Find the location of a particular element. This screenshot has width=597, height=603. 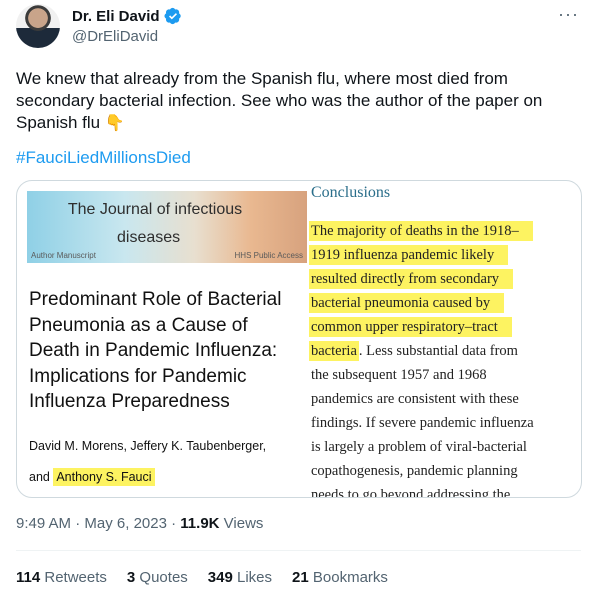

conclusion-line: bacteria is located at coordinates (334, 351).